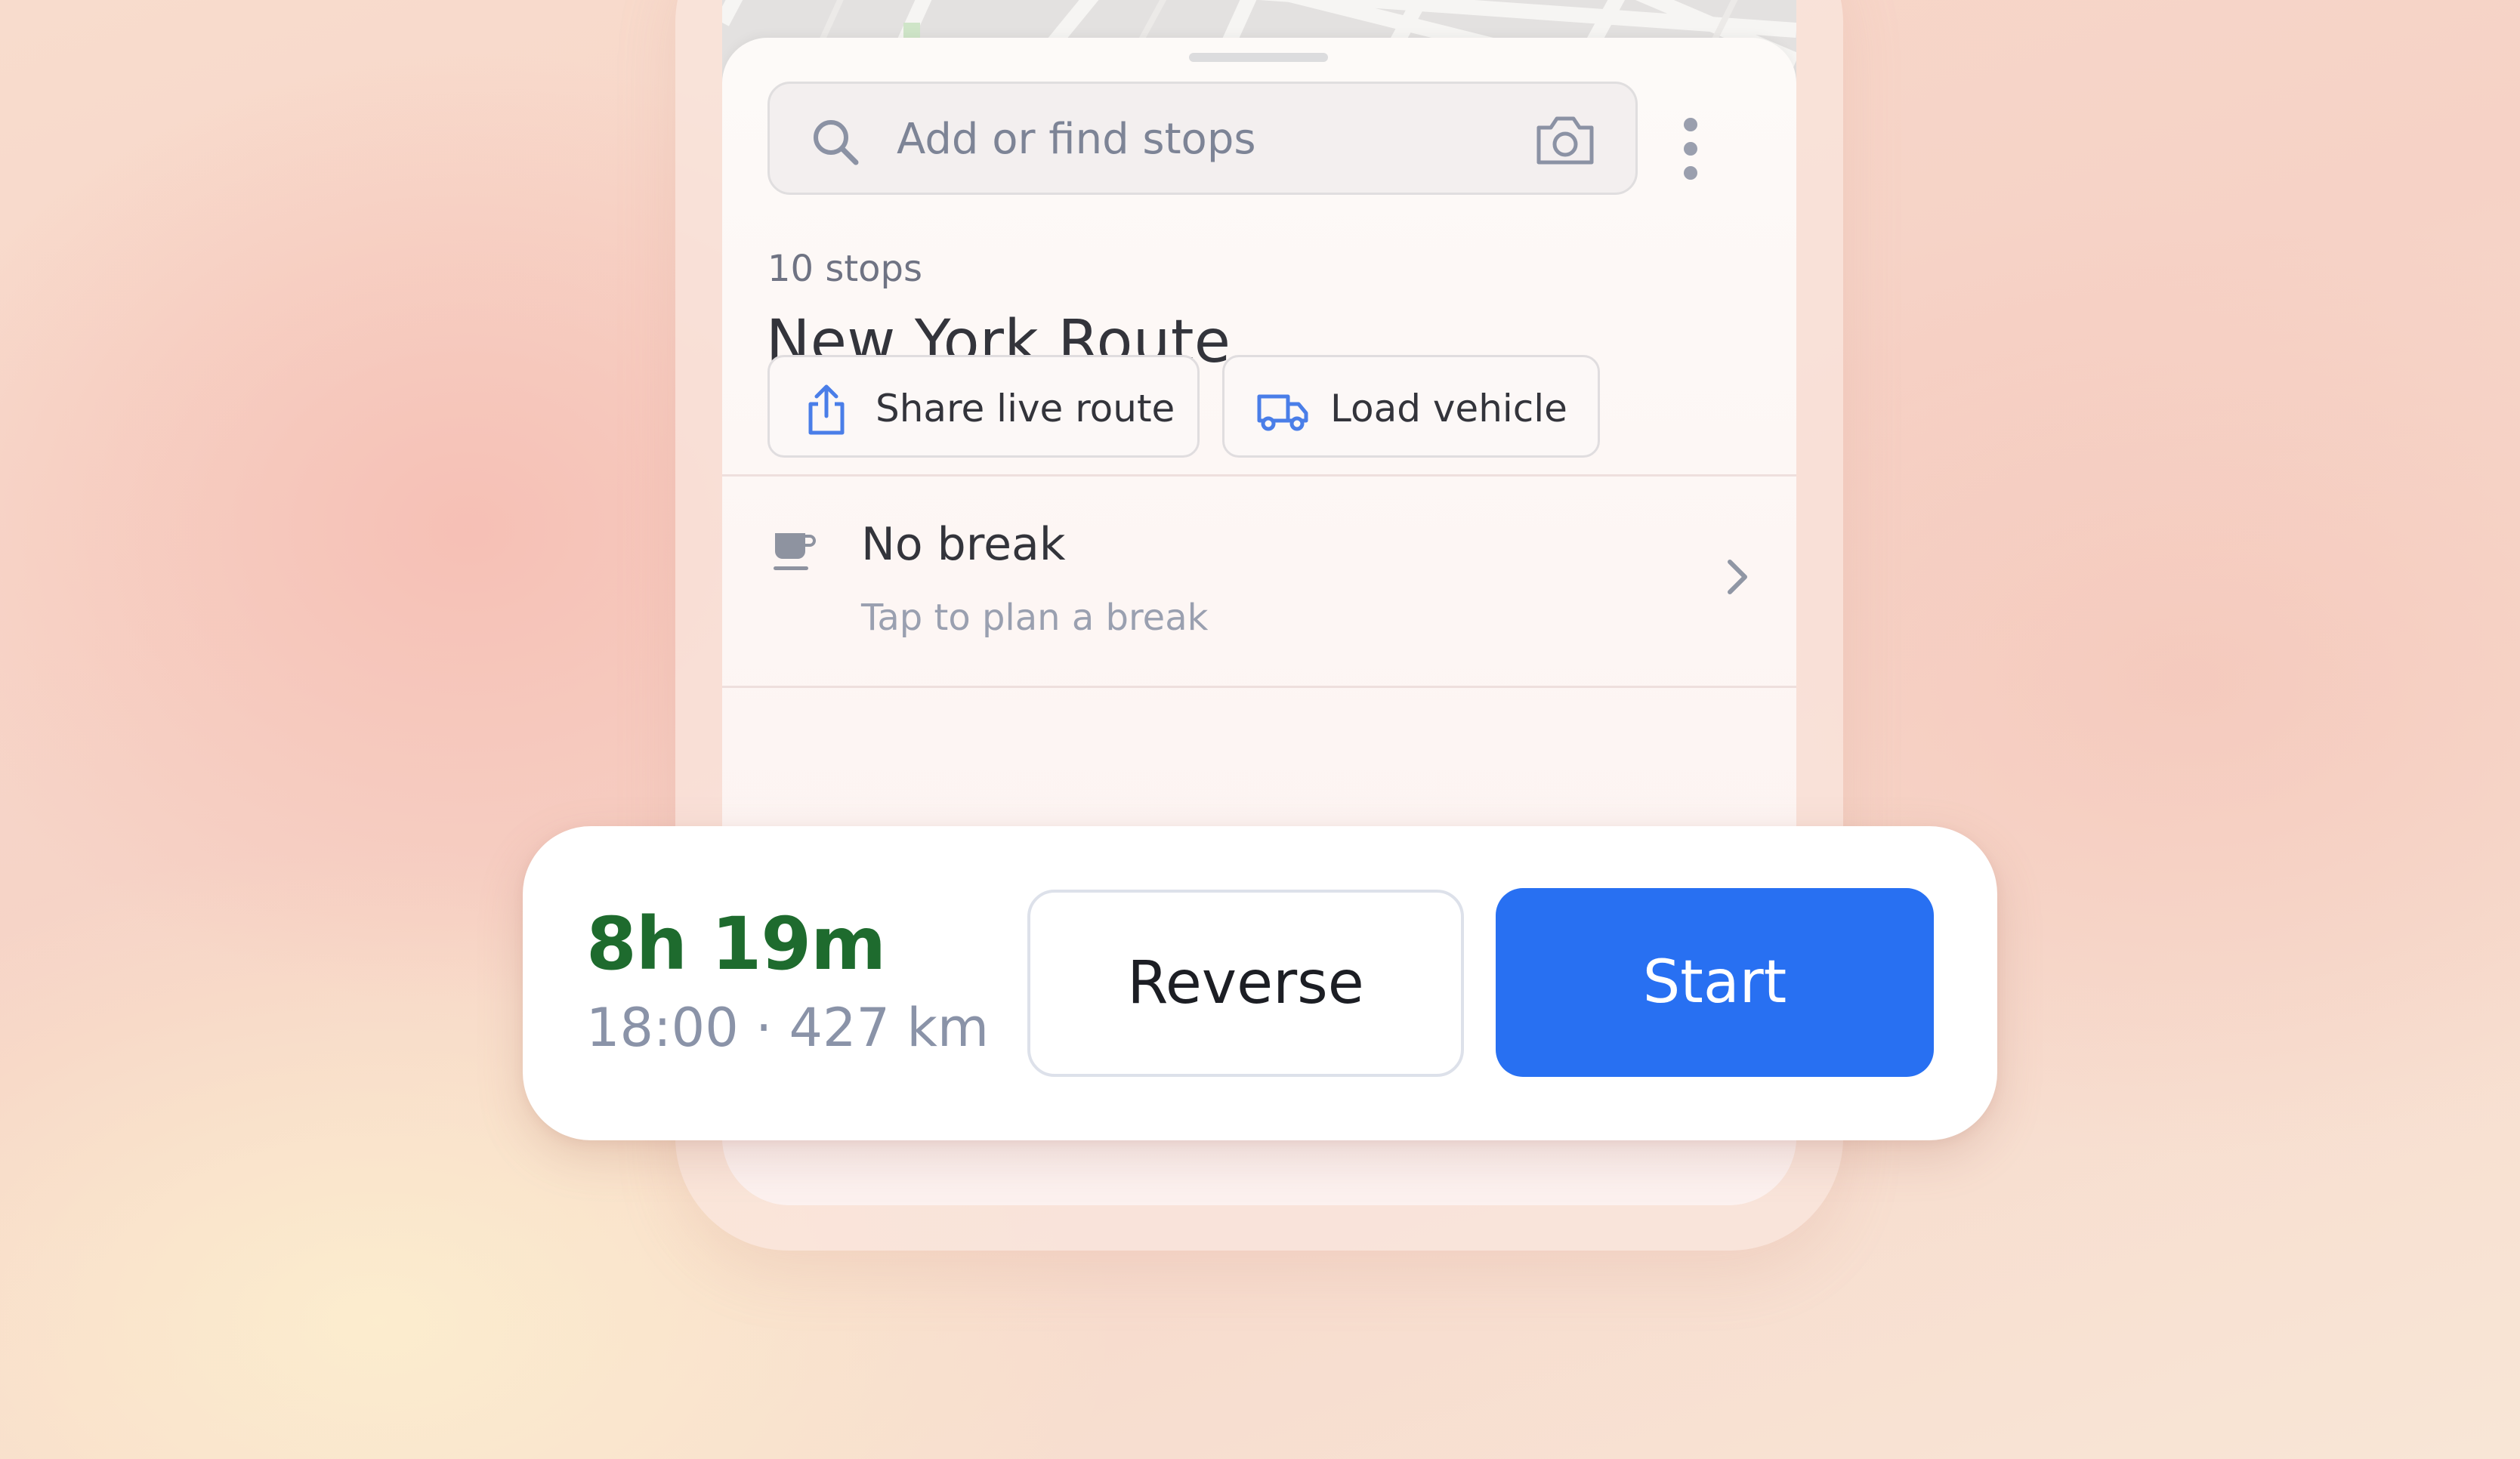 The height and width of the screenshot is (1459, 2520). I want to click on load-vehicle-button: Load vehicle, so click(1411, 406).